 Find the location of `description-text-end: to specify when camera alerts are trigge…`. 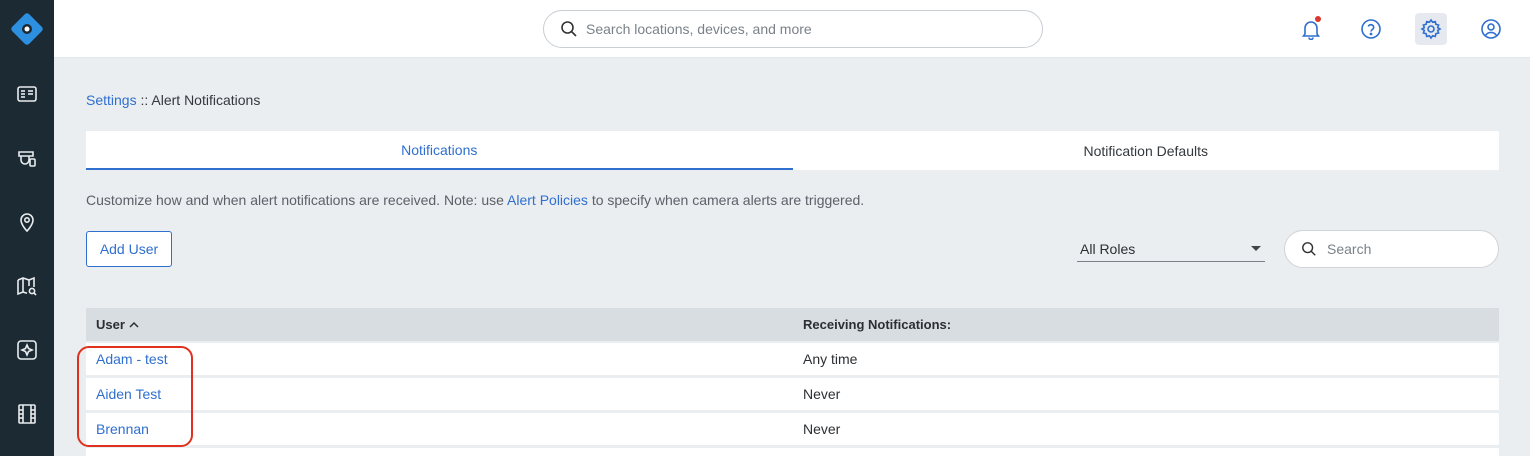

description-text-end: to specify when camera alerts are trigge… is located at coordinates (726, 200).